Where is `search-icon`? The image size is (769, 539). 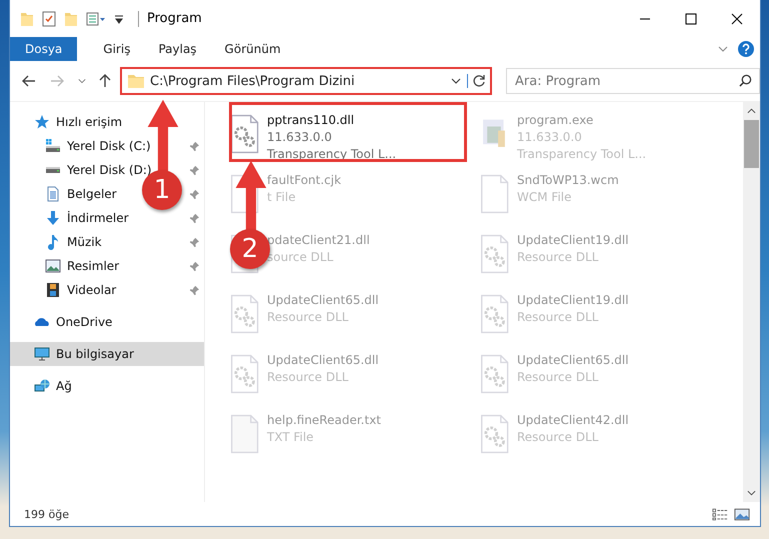
search-icon is located at coordinates (745, 80).